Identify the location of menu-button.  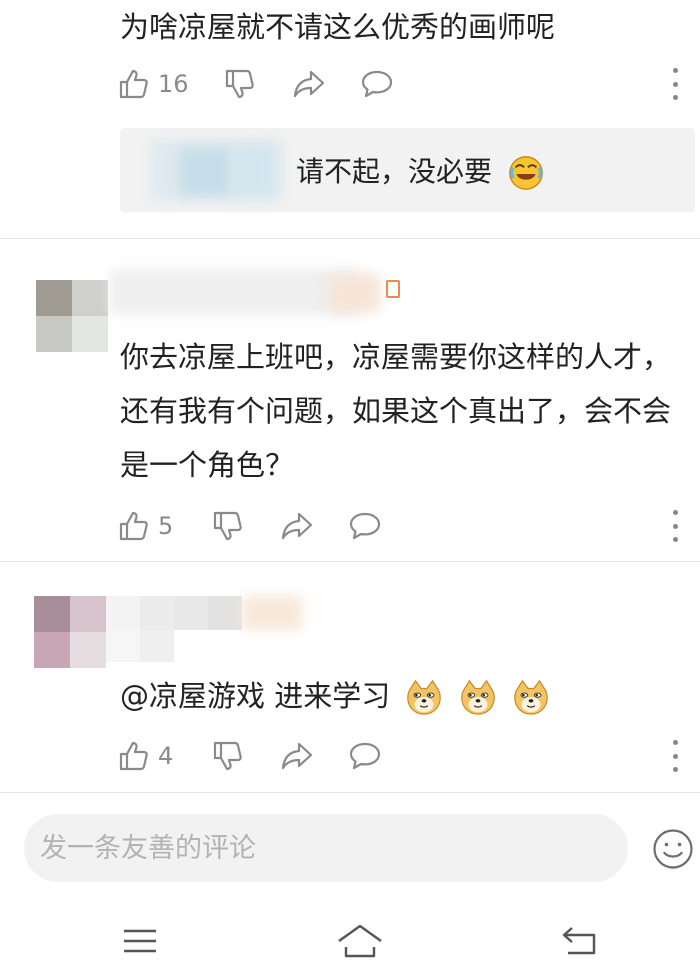
(140, 941).